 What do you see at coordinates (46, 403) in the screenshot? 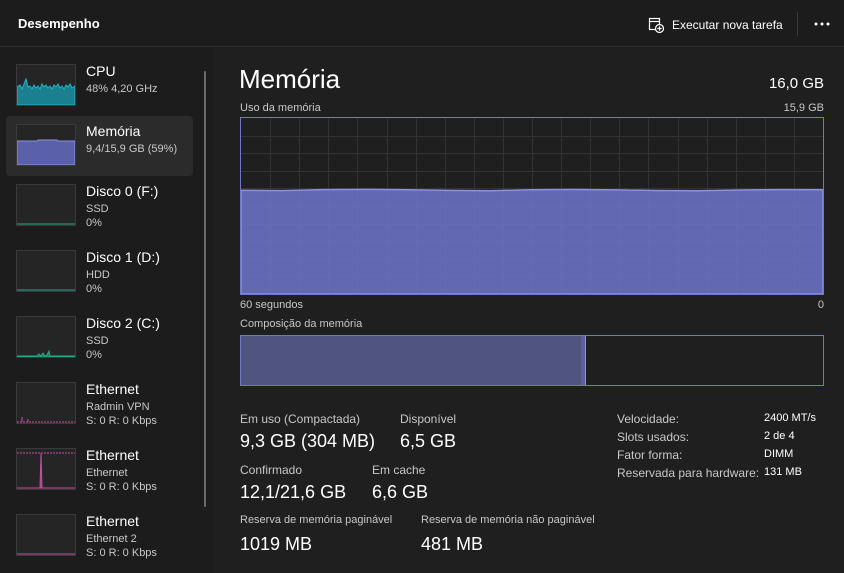
I see `ethernet-radmin-thumbnail` at bounding box center [46, 403].